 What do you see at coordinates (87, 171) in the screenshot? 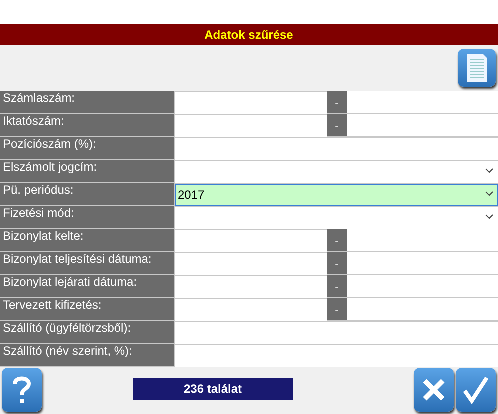
I see `field-label: Elszámolt jogcím:` at bounding box center [87, 171].